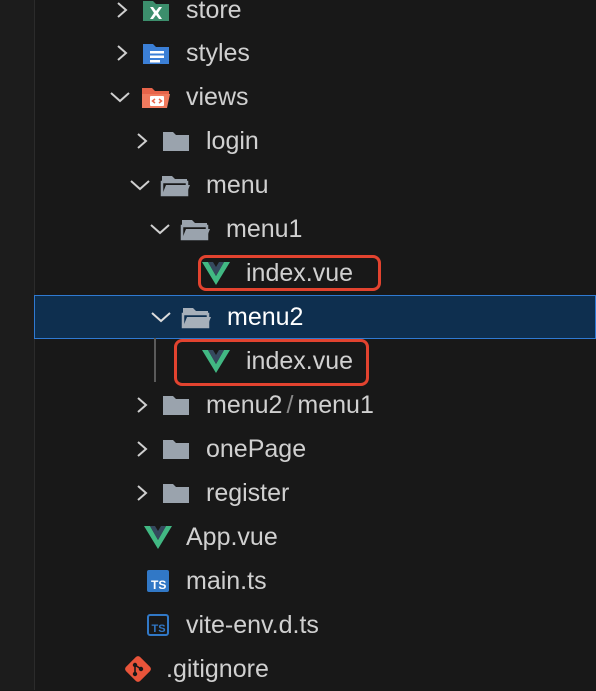  What do you see at coordinates (252, 624) in the screenshot?
I see `tree-item-label: vite-env.d.ts` at bounding box center [252, 624].